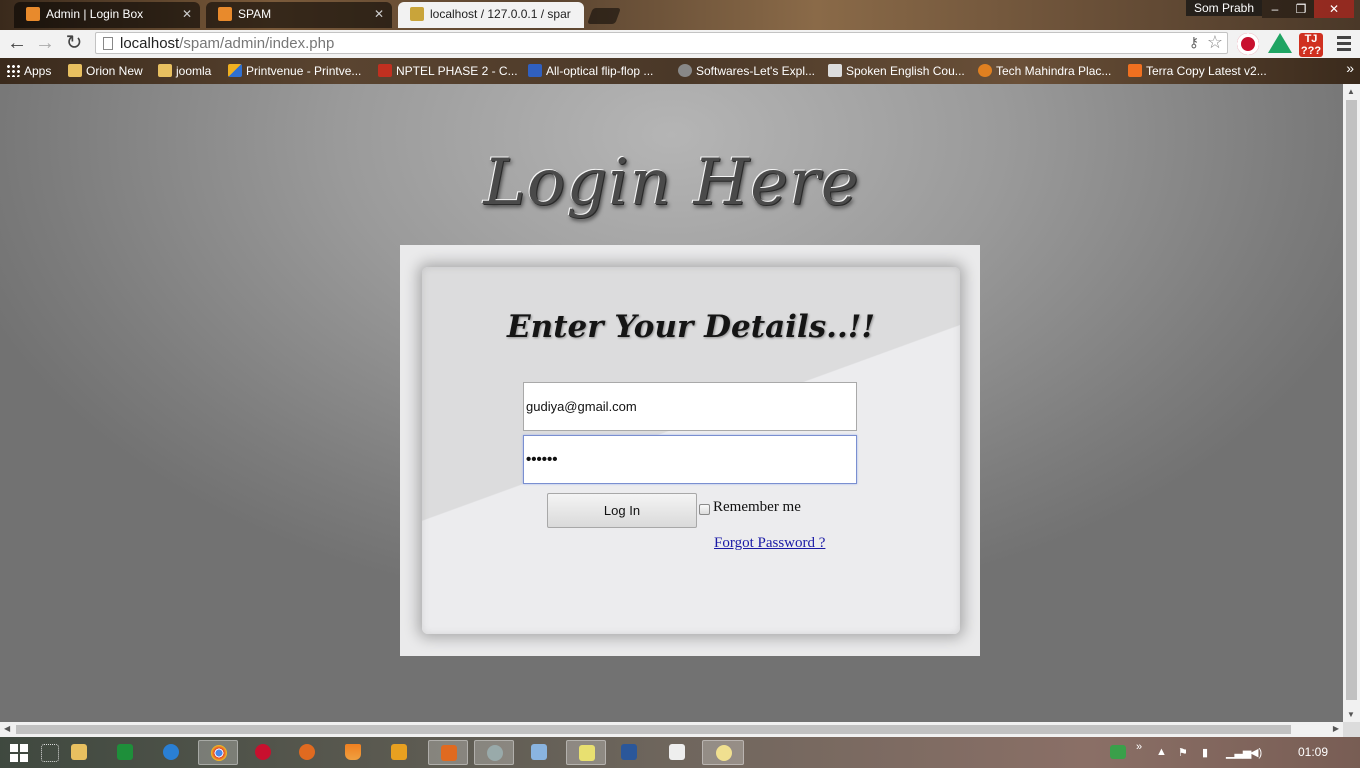 Image resolution: width=1360 pixels, height=768 pixels. What do you see at coordinates (704, 509) in the screenshot?
I see `remember-me-checkbox` at bounding box center [704, 509].